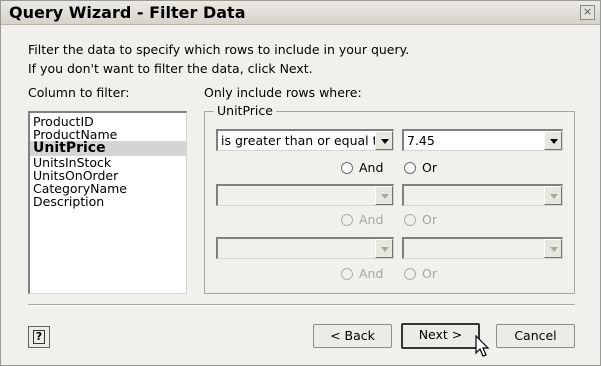 Image resolution: width=601 pixels, height=366 pixels. Describe the element at coordinates (352, 336) in the screenshot. I see `back-button: < Back` at that location.